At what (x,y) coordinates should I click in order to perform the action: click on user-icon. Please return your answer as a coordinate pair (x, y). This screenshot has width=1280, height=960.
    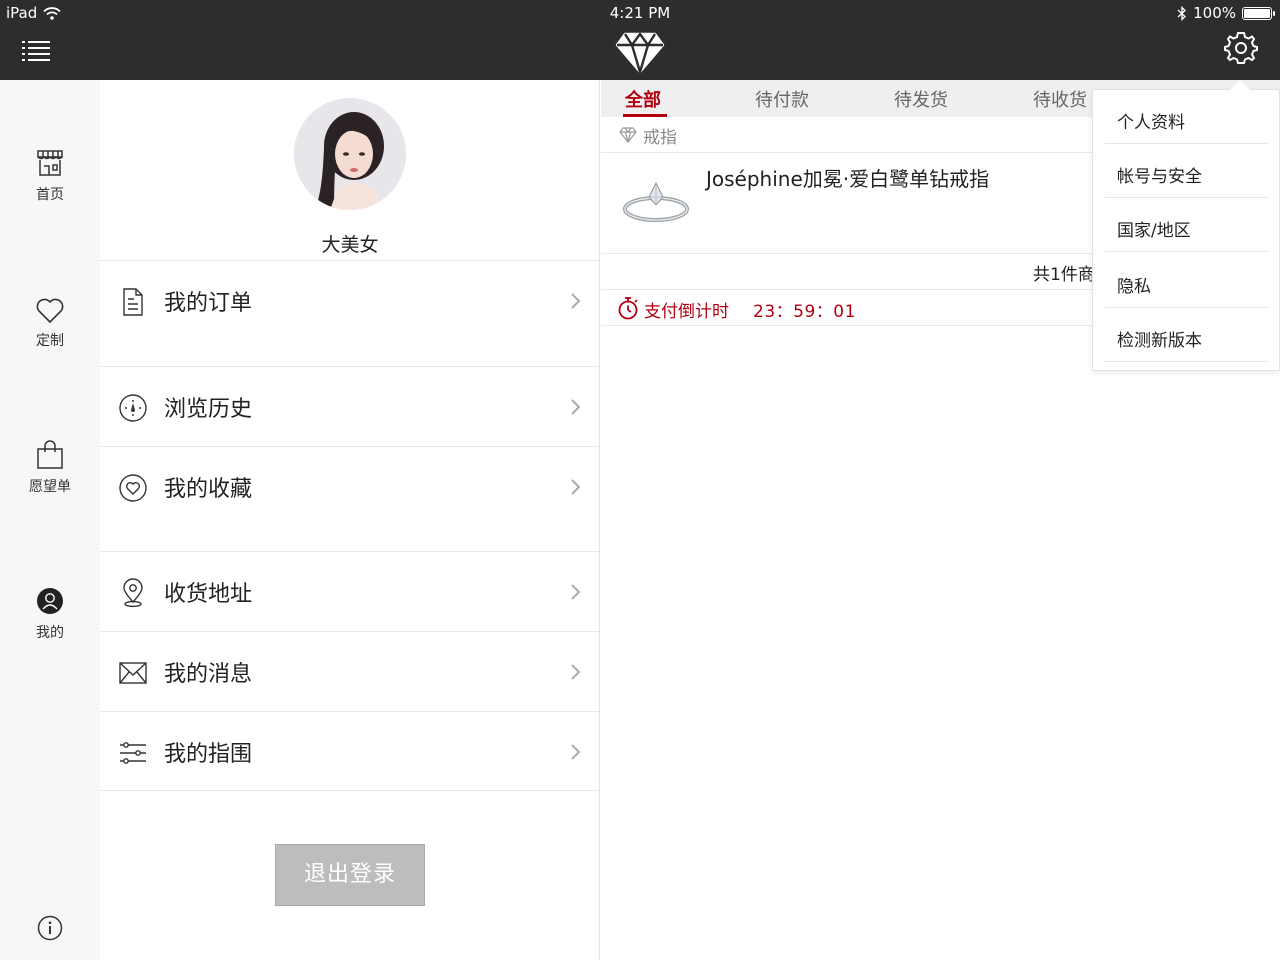
    Looking at the image, I should click on (50, 601).